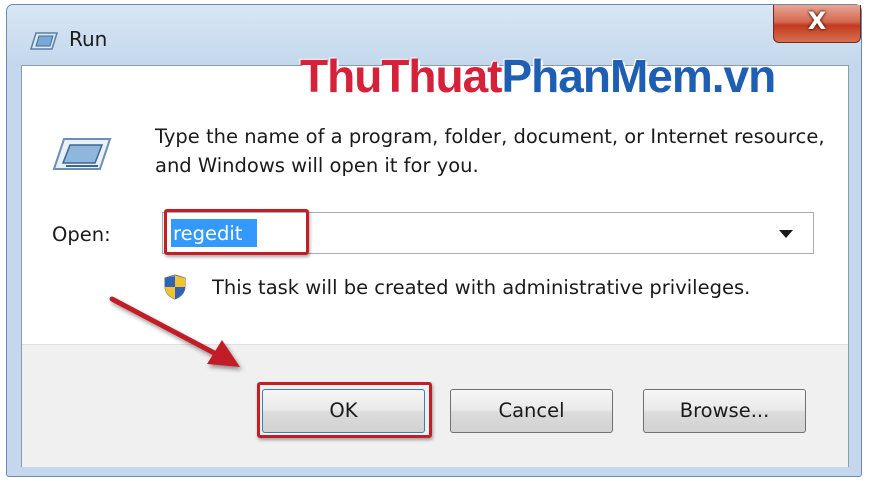  I want to click on open-label: Open:, so click(81, 234).